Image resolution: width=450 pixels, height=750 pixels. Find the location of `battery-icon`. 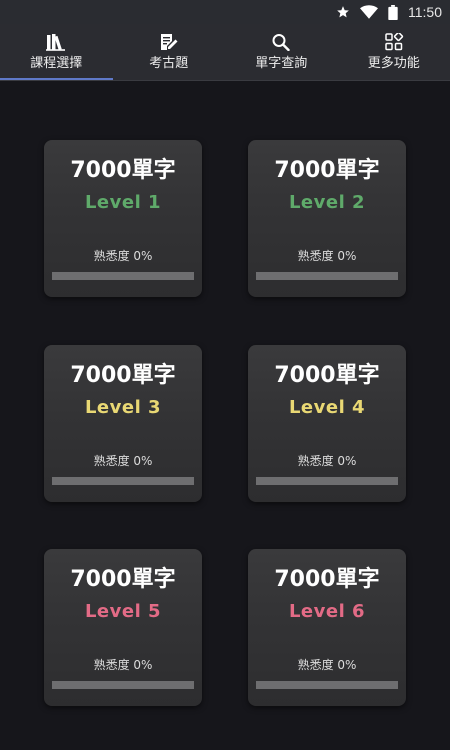

battery-icon is located at coordinates (393, 12).